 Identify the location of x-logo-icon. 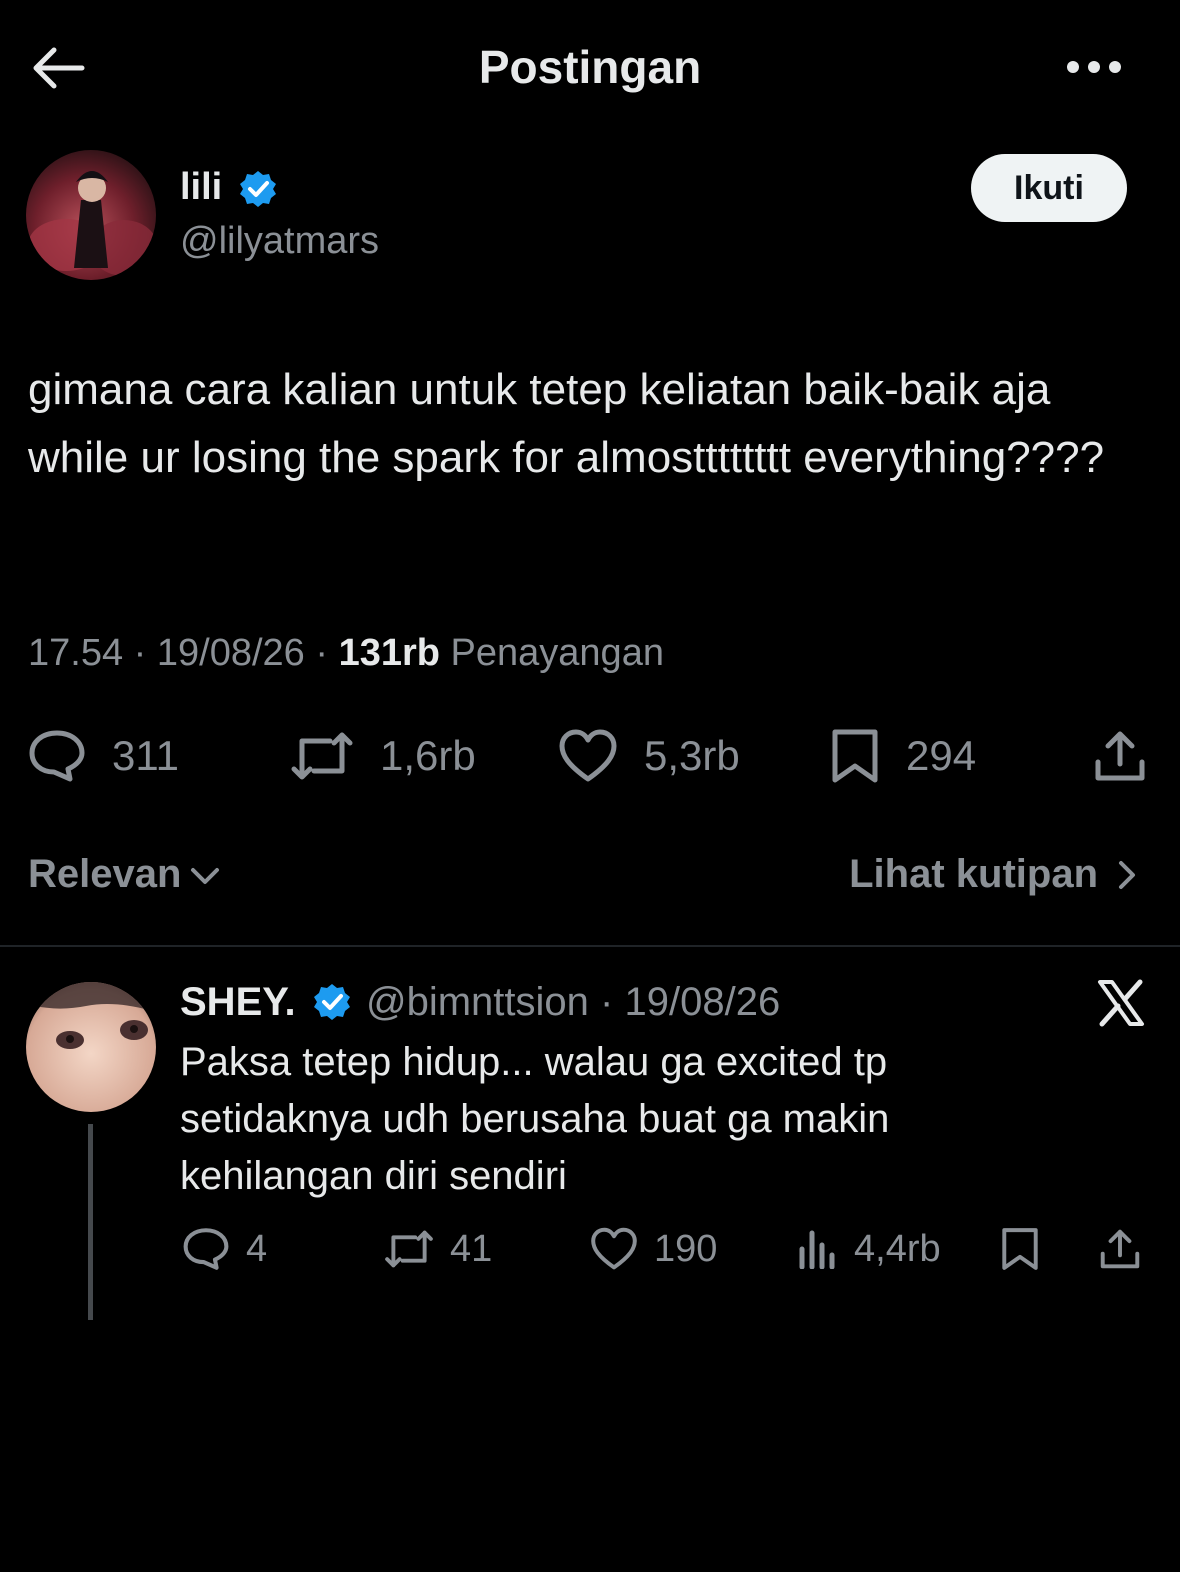
(1121, 1003).